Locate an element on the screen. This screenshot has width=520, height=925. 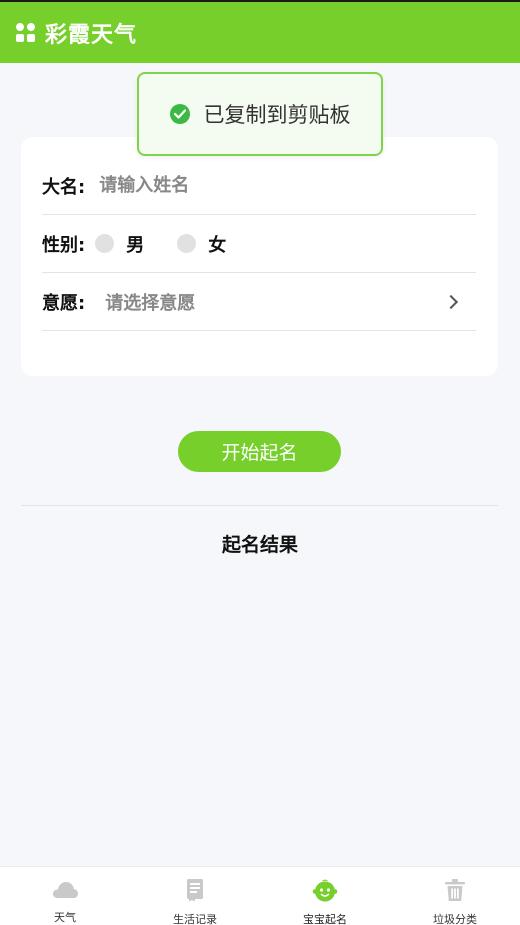
tab-weather: 天气 is located at coordinates (65, 896).